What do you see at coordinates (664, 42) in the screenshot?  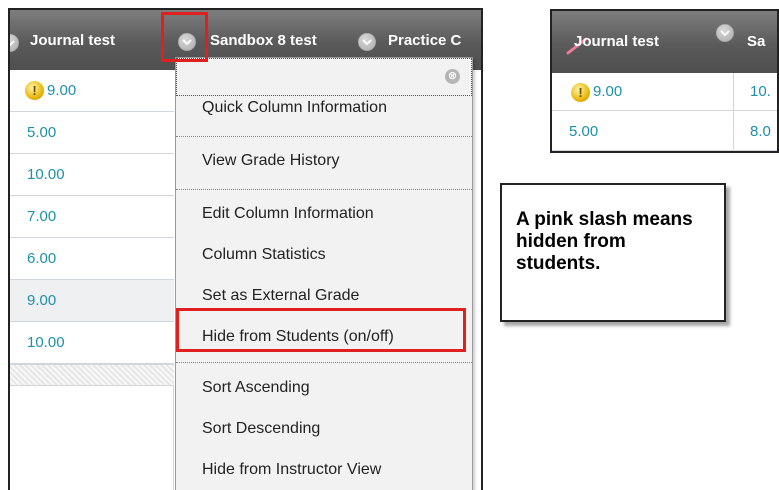 I see `preview-header: Journal test Sa` at bounding box center [664, 42].